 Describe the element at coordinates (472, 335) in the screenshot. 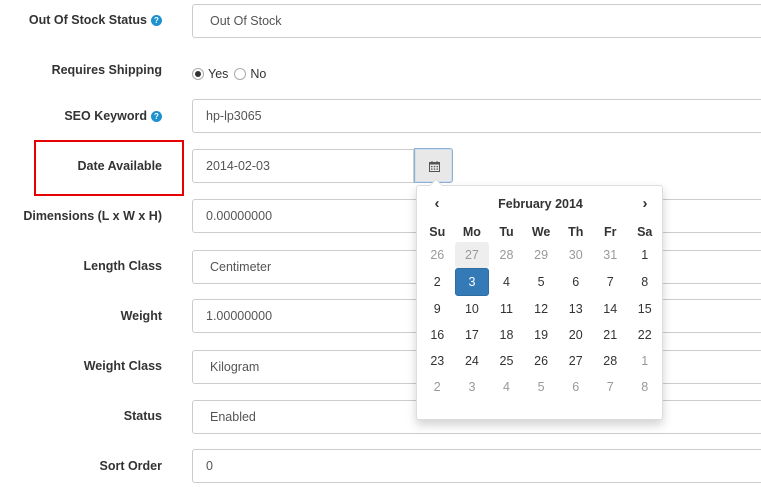

I see `calendar-day: 17` at that location.